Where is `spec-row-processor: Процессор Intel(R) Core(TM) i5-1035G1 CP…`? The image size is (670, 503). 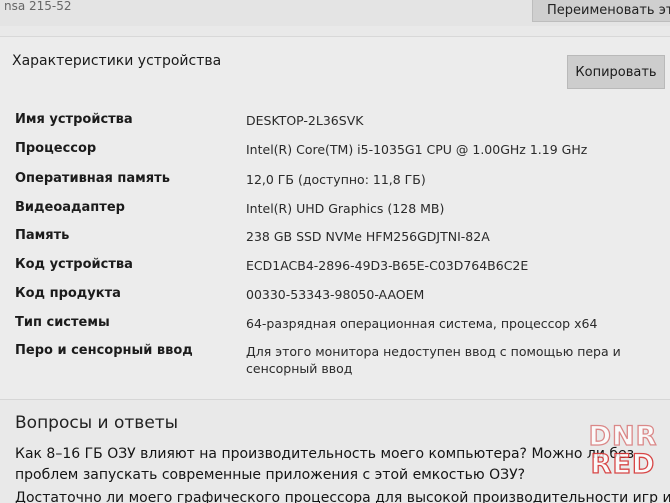
spec-row-processor: Процессор Intel(R) Core(TM) i5-1035G1 CP… is located at coordinates (335, 153).